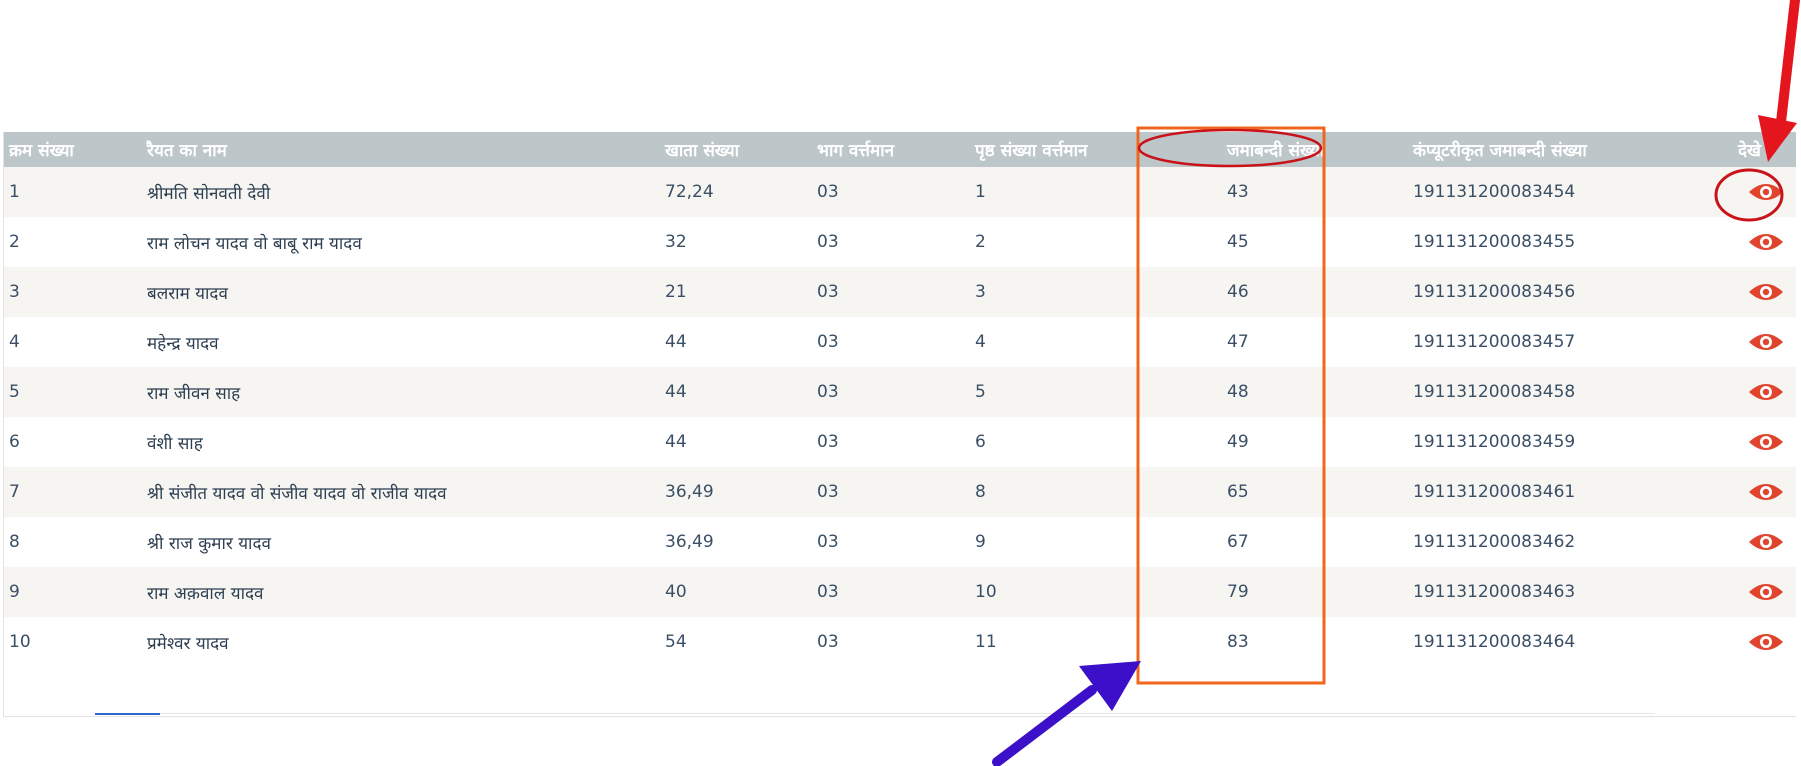  I want to click on header-page-current: पृष्ठ संख्या वर्त्तमान, so click(1031, 151).